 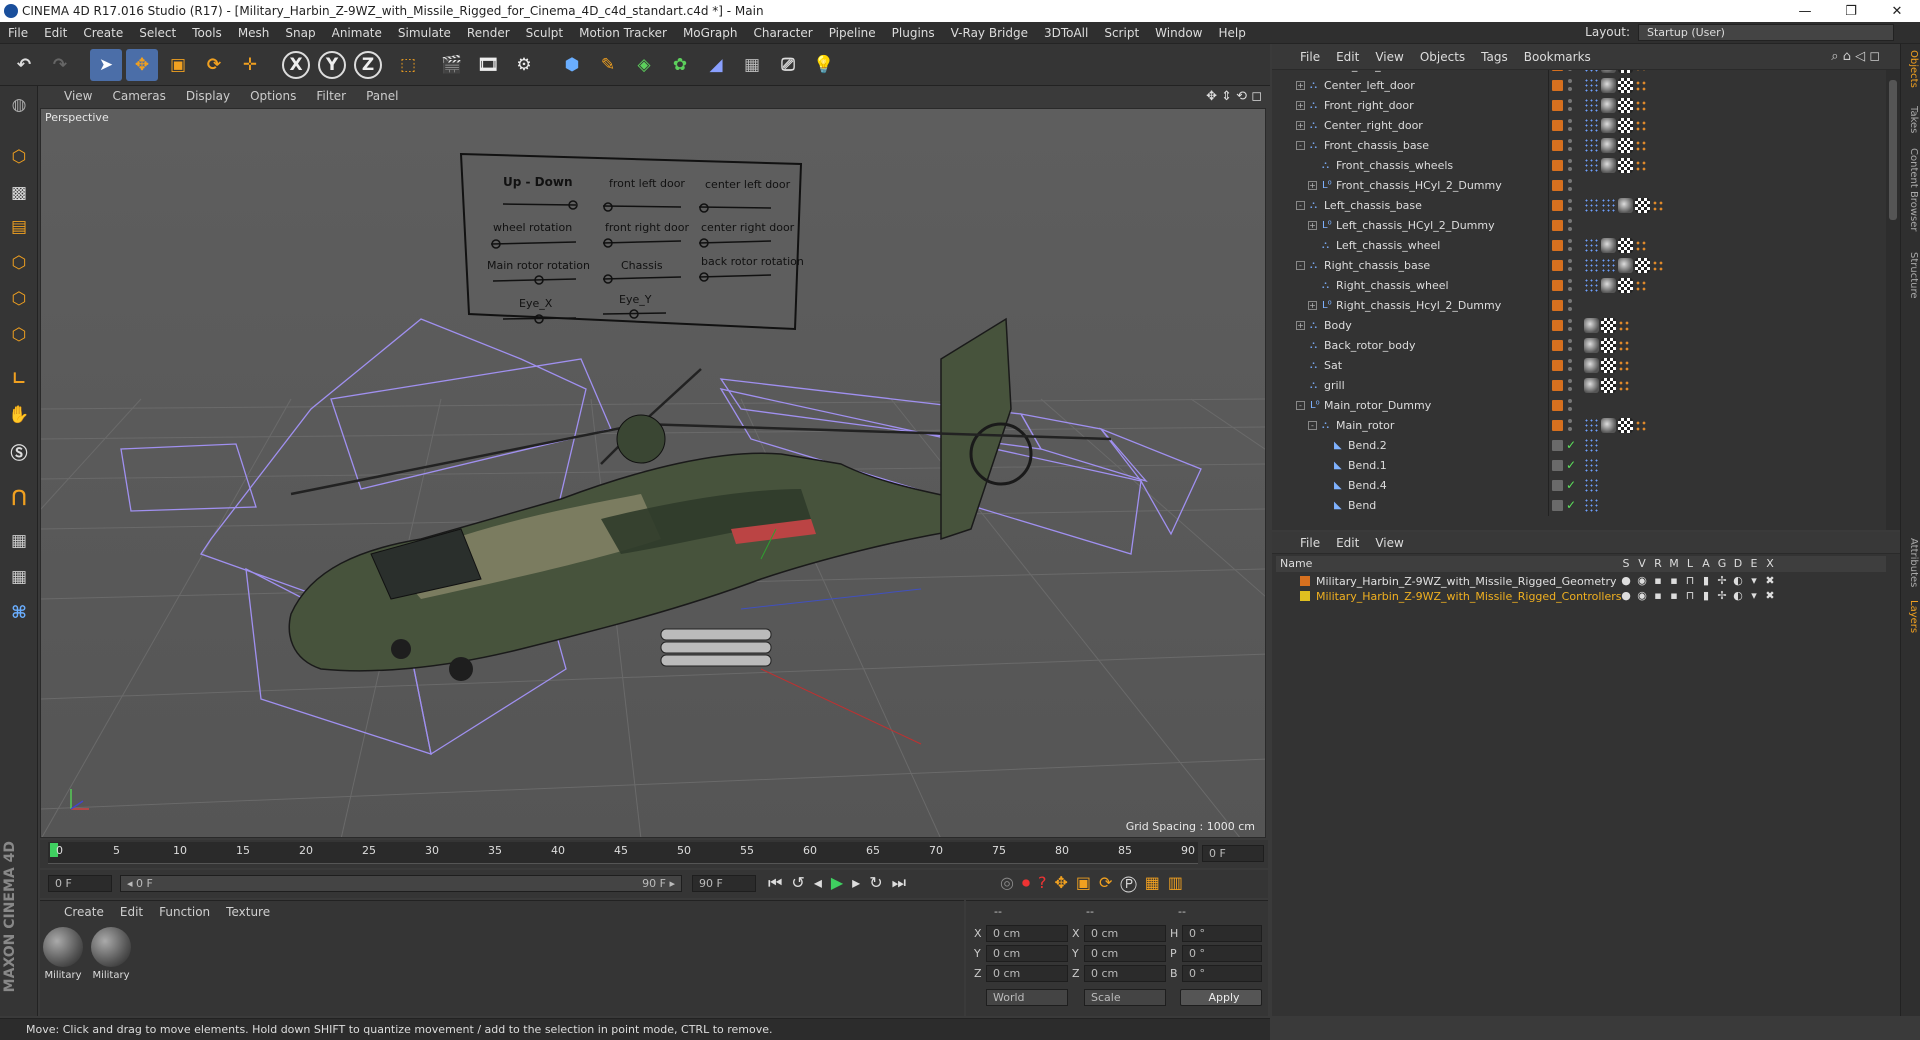 I want to click on start-frame-field: 0 F, so click(x=80, y=883).